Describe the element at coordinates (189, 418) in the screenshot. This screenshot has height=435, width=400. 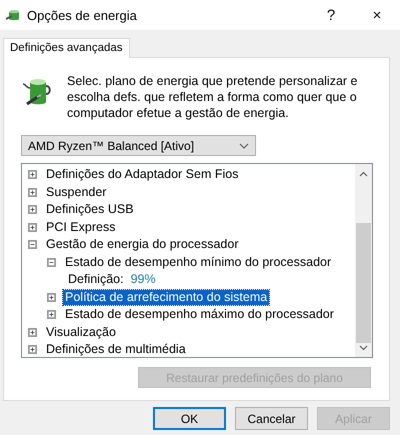
I see `ok-button: OK` at that location.